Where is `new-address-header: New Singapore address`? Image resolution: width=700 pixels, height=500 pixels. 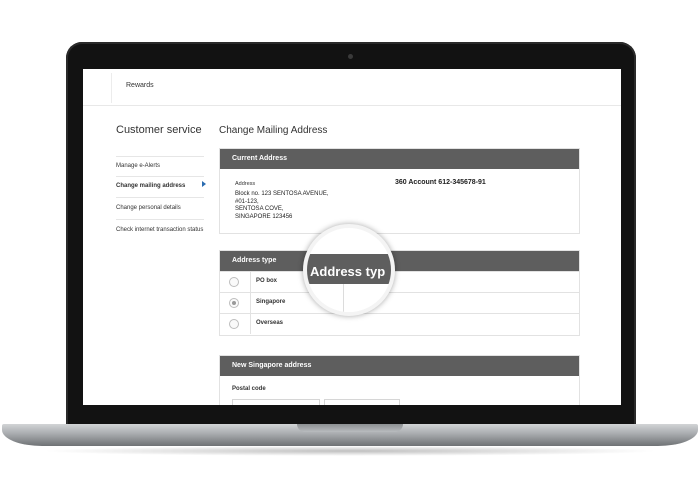
new-address-header: New Singapore address is located at coordinates (399, 366).